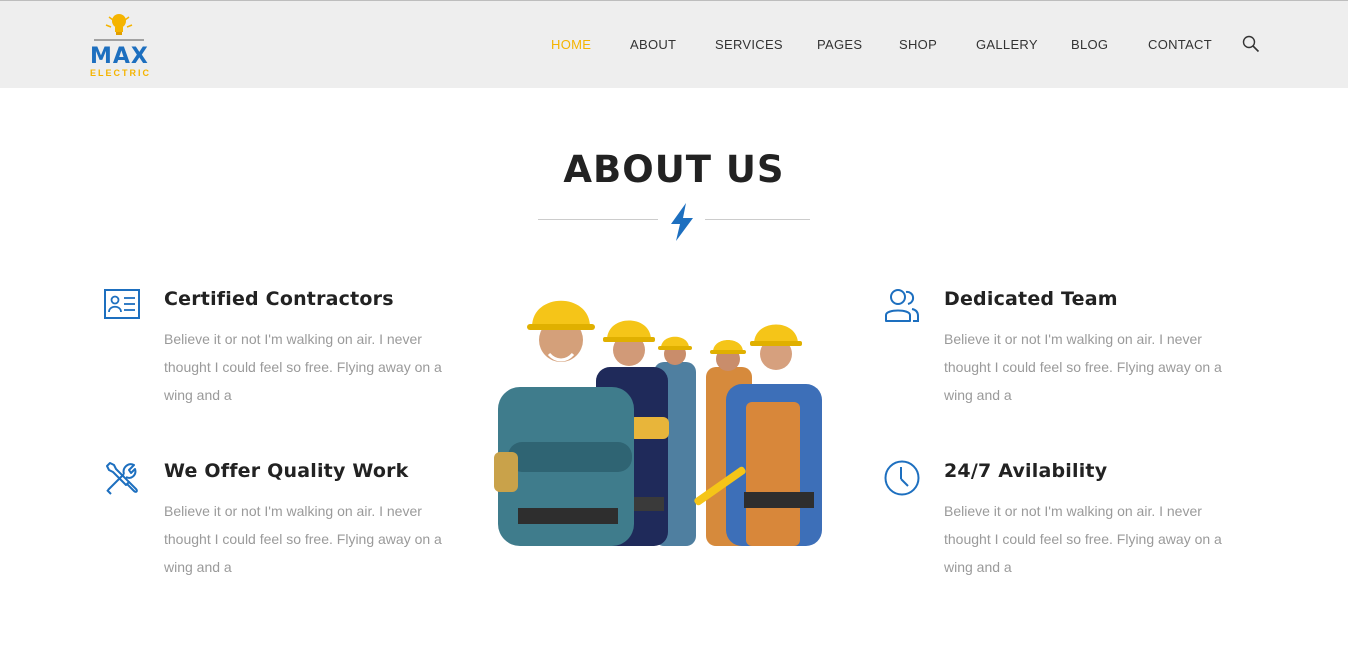 This screenshot has width=1348, height=658. What do you see at coordinates (286, 471) in the screenshot?
I see `feature-title: We Offer Quality Work` at bounding box center [286, 471].